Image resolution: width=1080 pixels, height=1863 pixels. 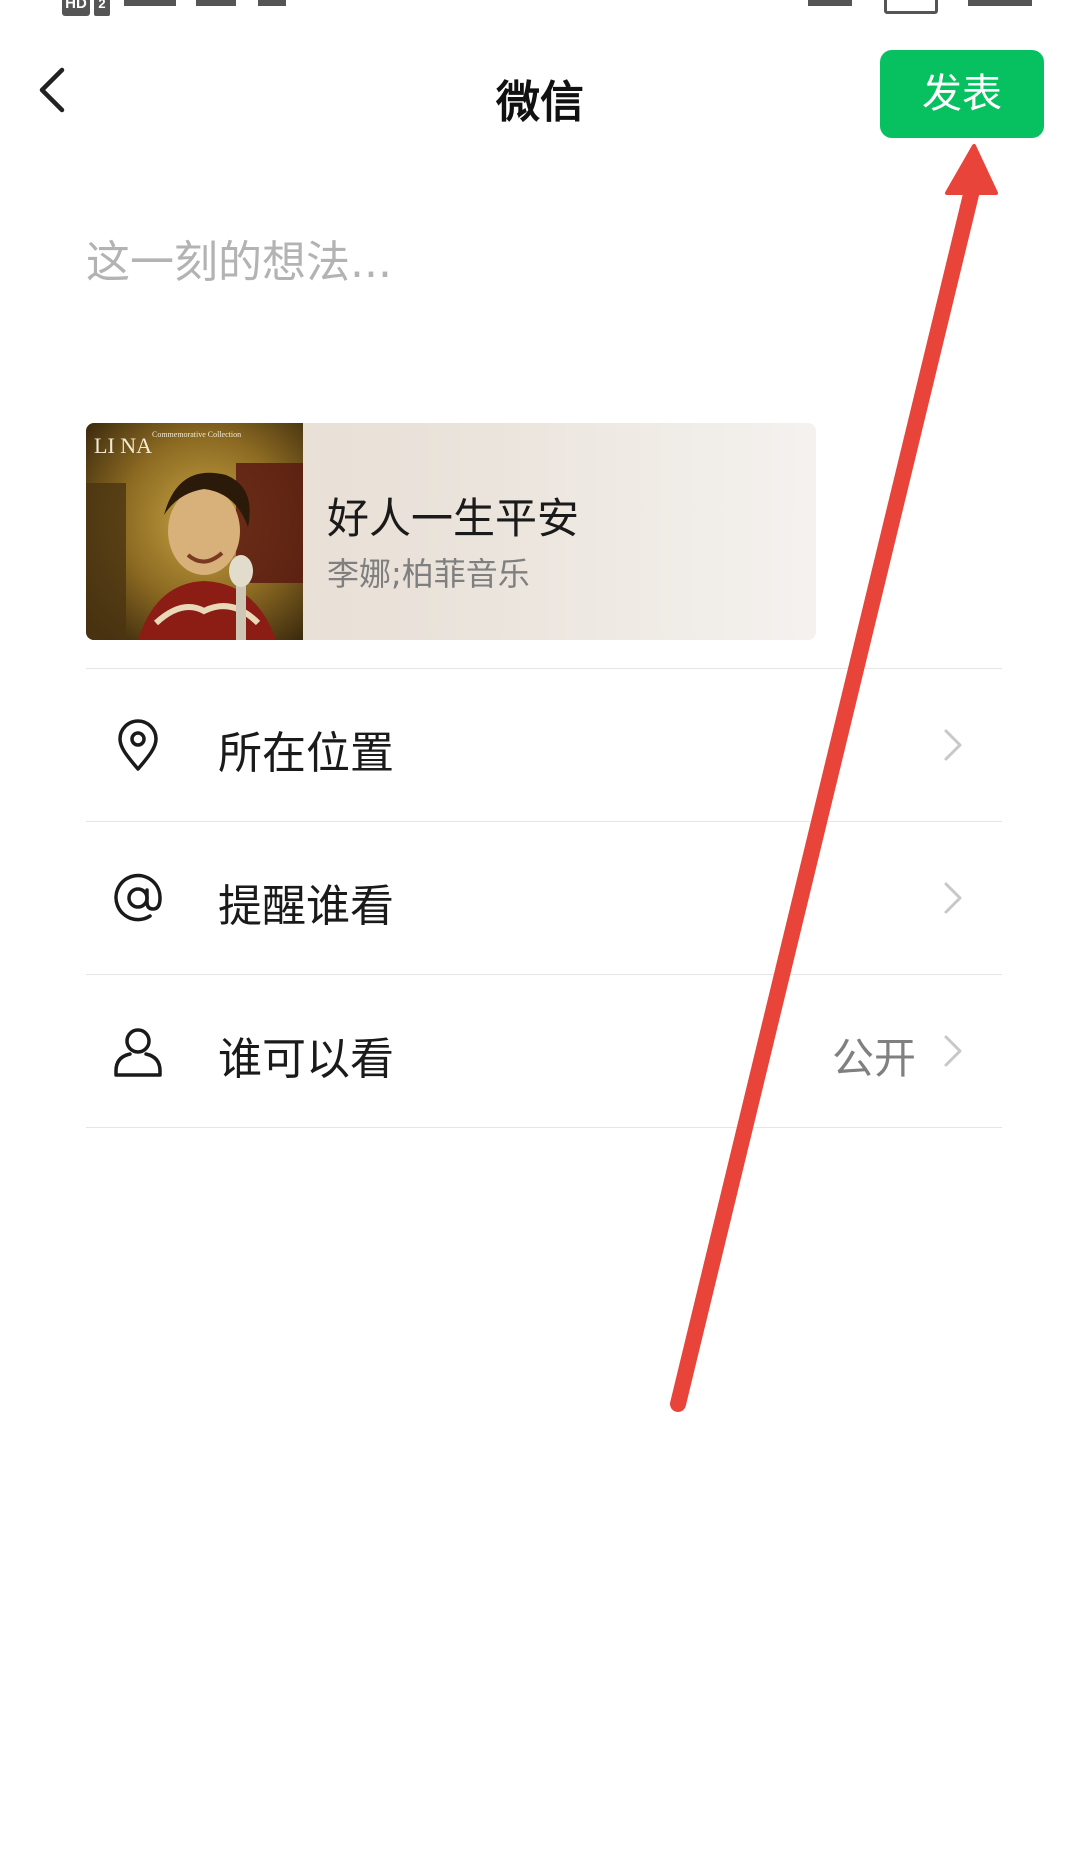 What do you see at coordinates (138, 745) in the screenshot?
I see `location-pin-icon` at bounding box center [138, 745].